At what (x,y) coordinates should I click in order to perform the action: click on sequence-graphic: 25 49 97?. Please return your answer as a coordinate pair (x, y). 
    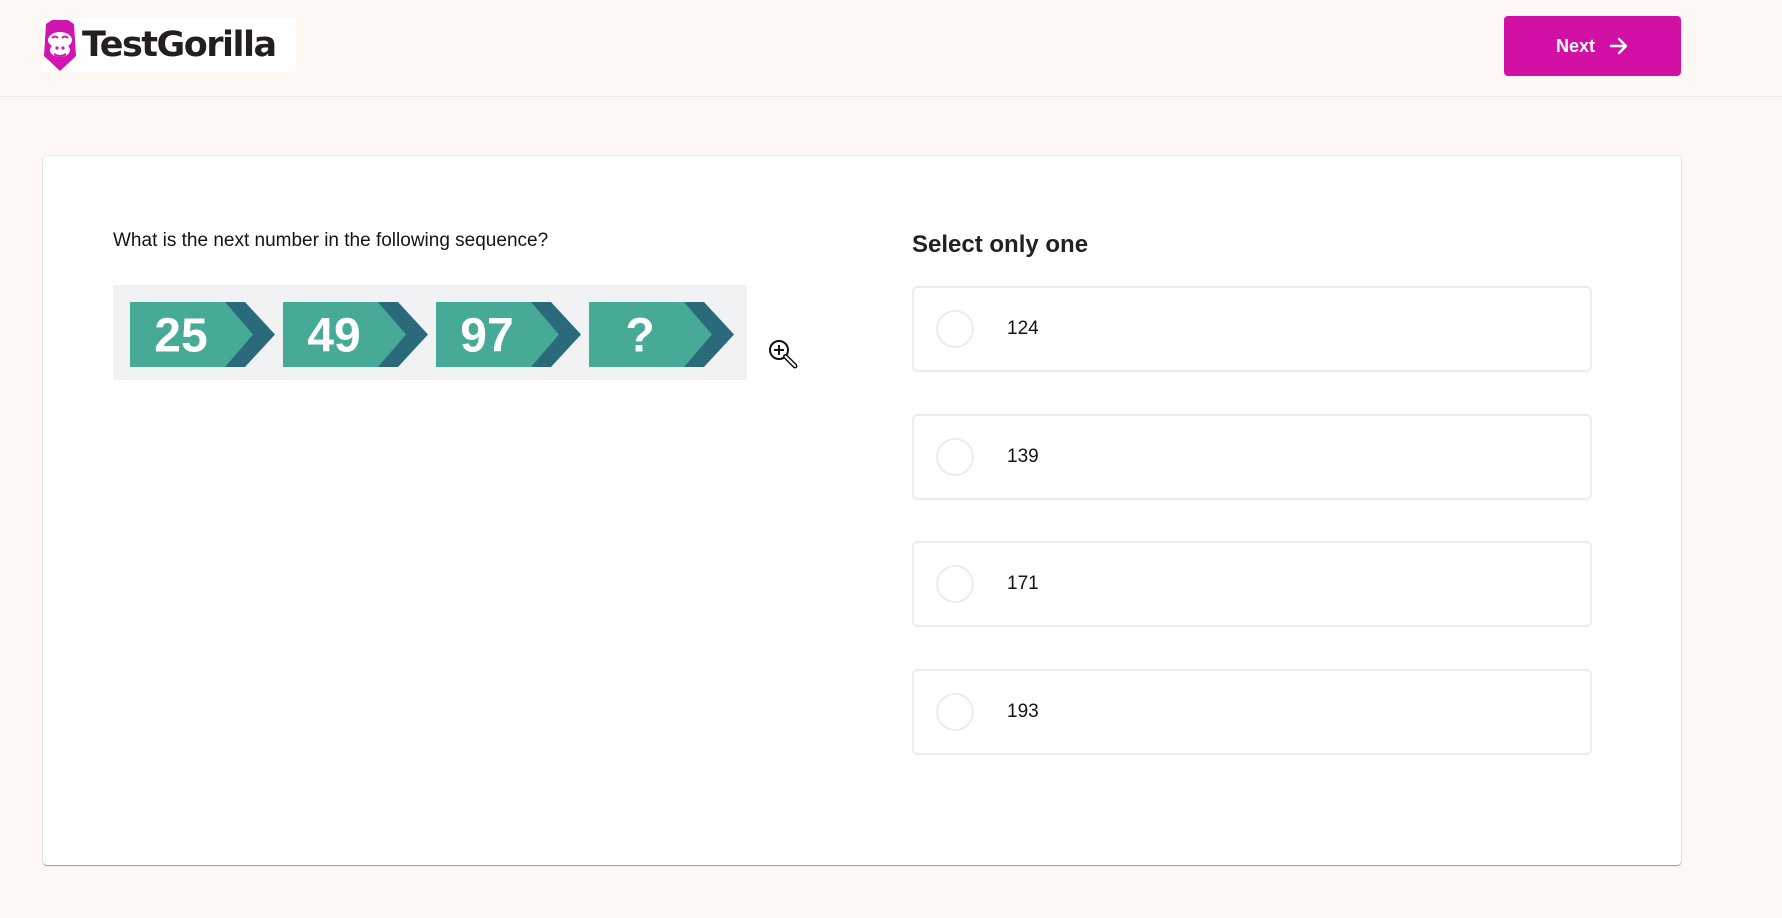
    Looking at the image, I should click on (432, 334).